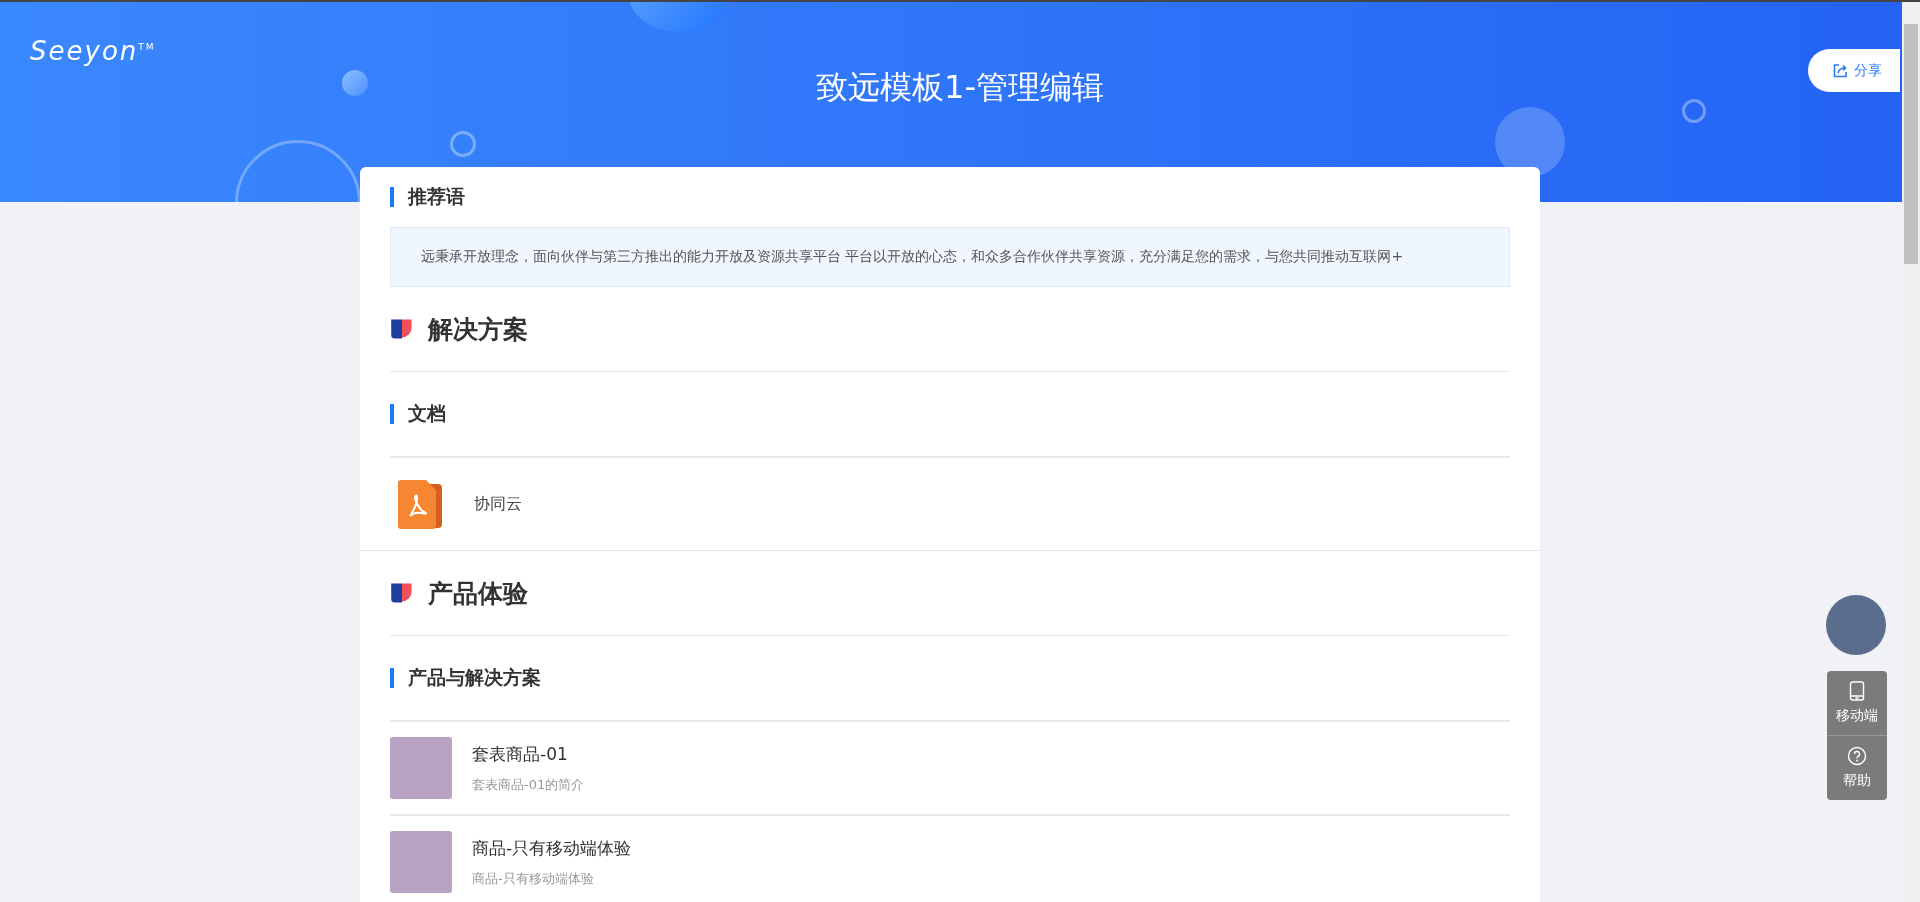 The height and width of the screenshot is (902, 1920). Describe the element at coordinates (533, 878) in the screenshot. I see `product-intro: 商品-只有移动端体验` at that location.